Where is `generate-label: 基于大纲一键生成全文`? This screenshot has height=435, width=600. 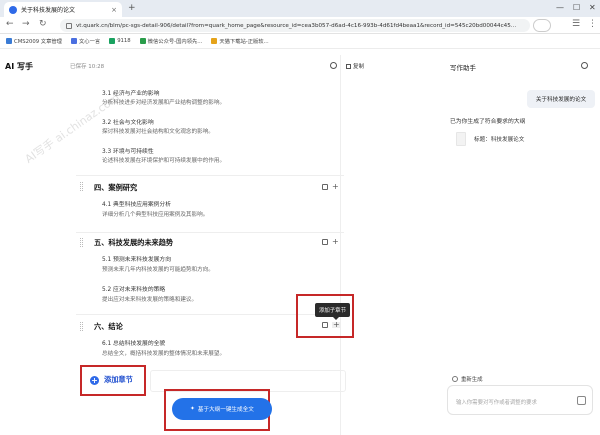 generate-label: 基于大纲一键生成全文 is located at coordinates (225, 410).